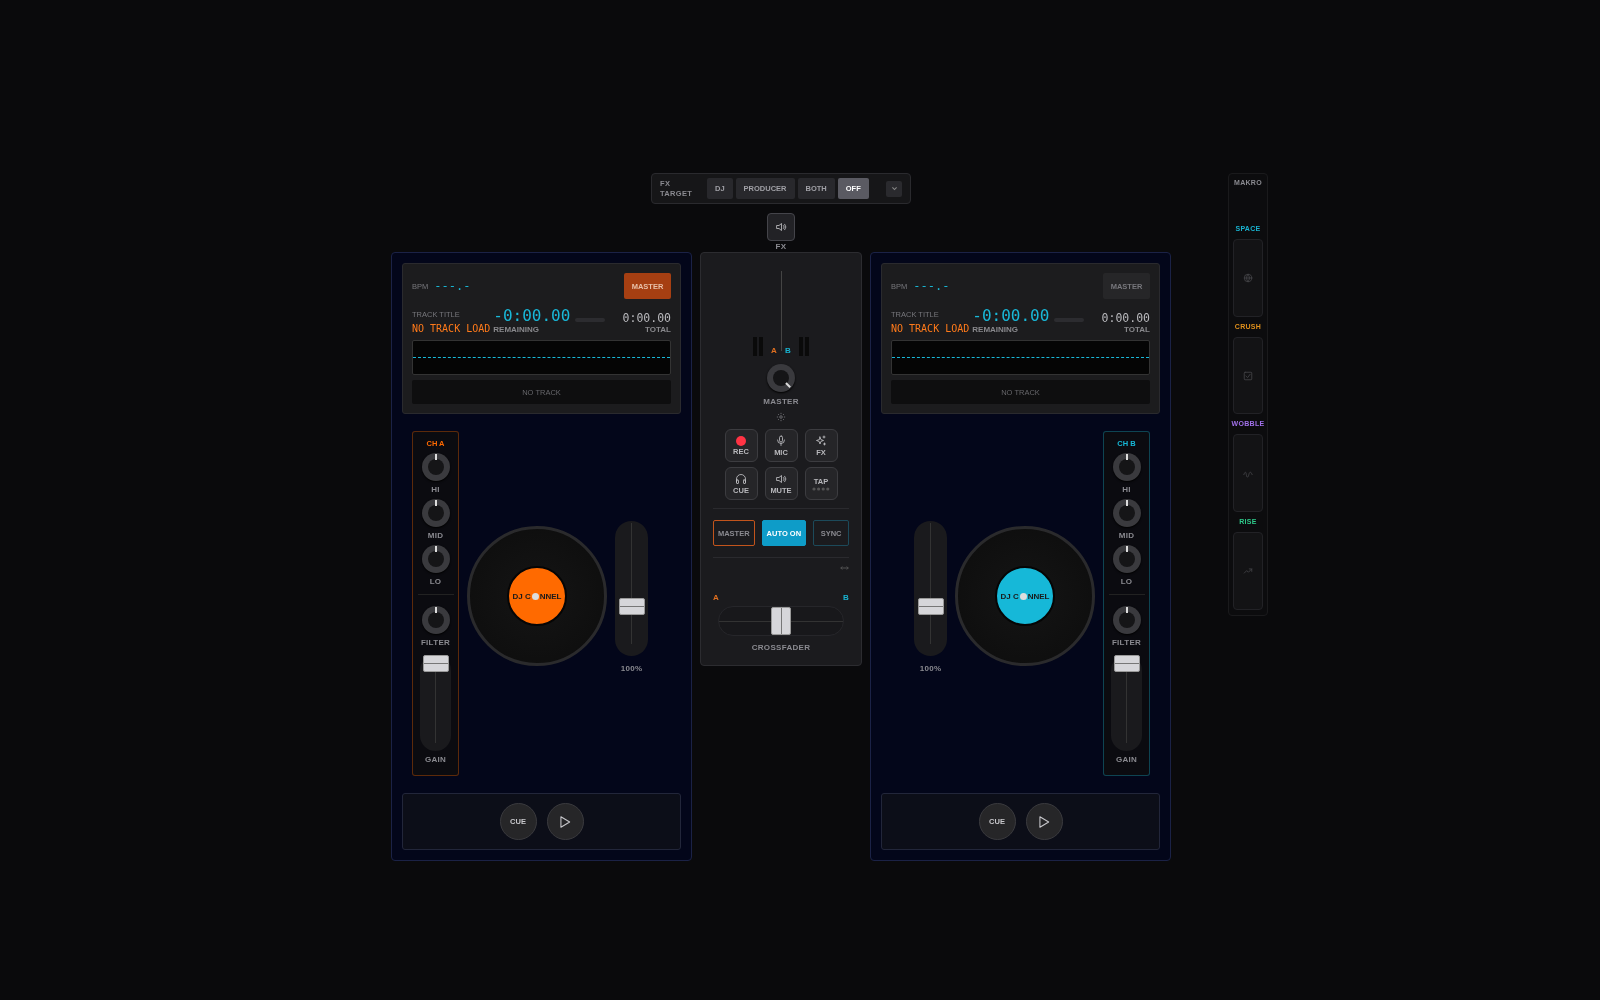  I want to click on microphone-icon, so click(781, 440).